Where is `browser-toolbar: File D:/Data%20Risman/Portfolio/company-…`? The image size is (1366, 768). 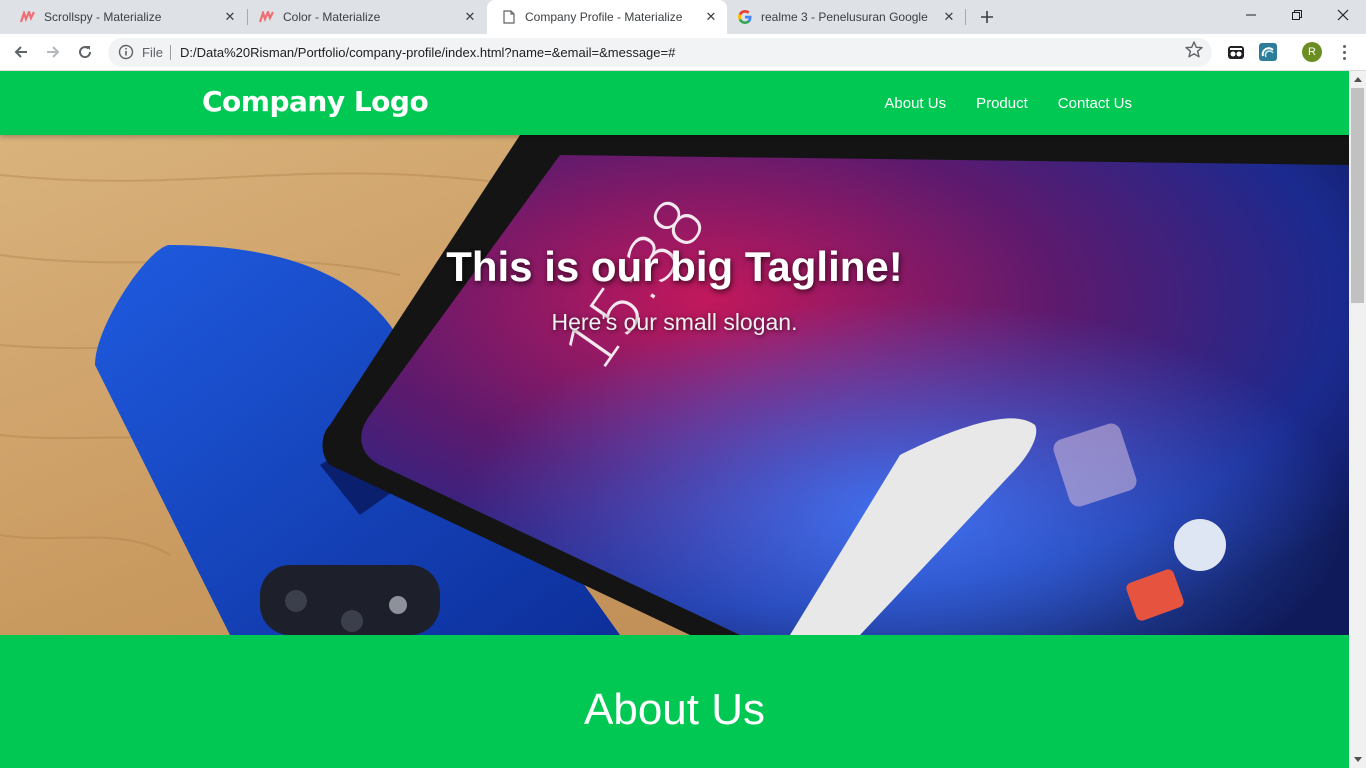
browser-toolbar: File D:/Data%20Risman/Portfolio/company-… is located at coordinates (683, 52).